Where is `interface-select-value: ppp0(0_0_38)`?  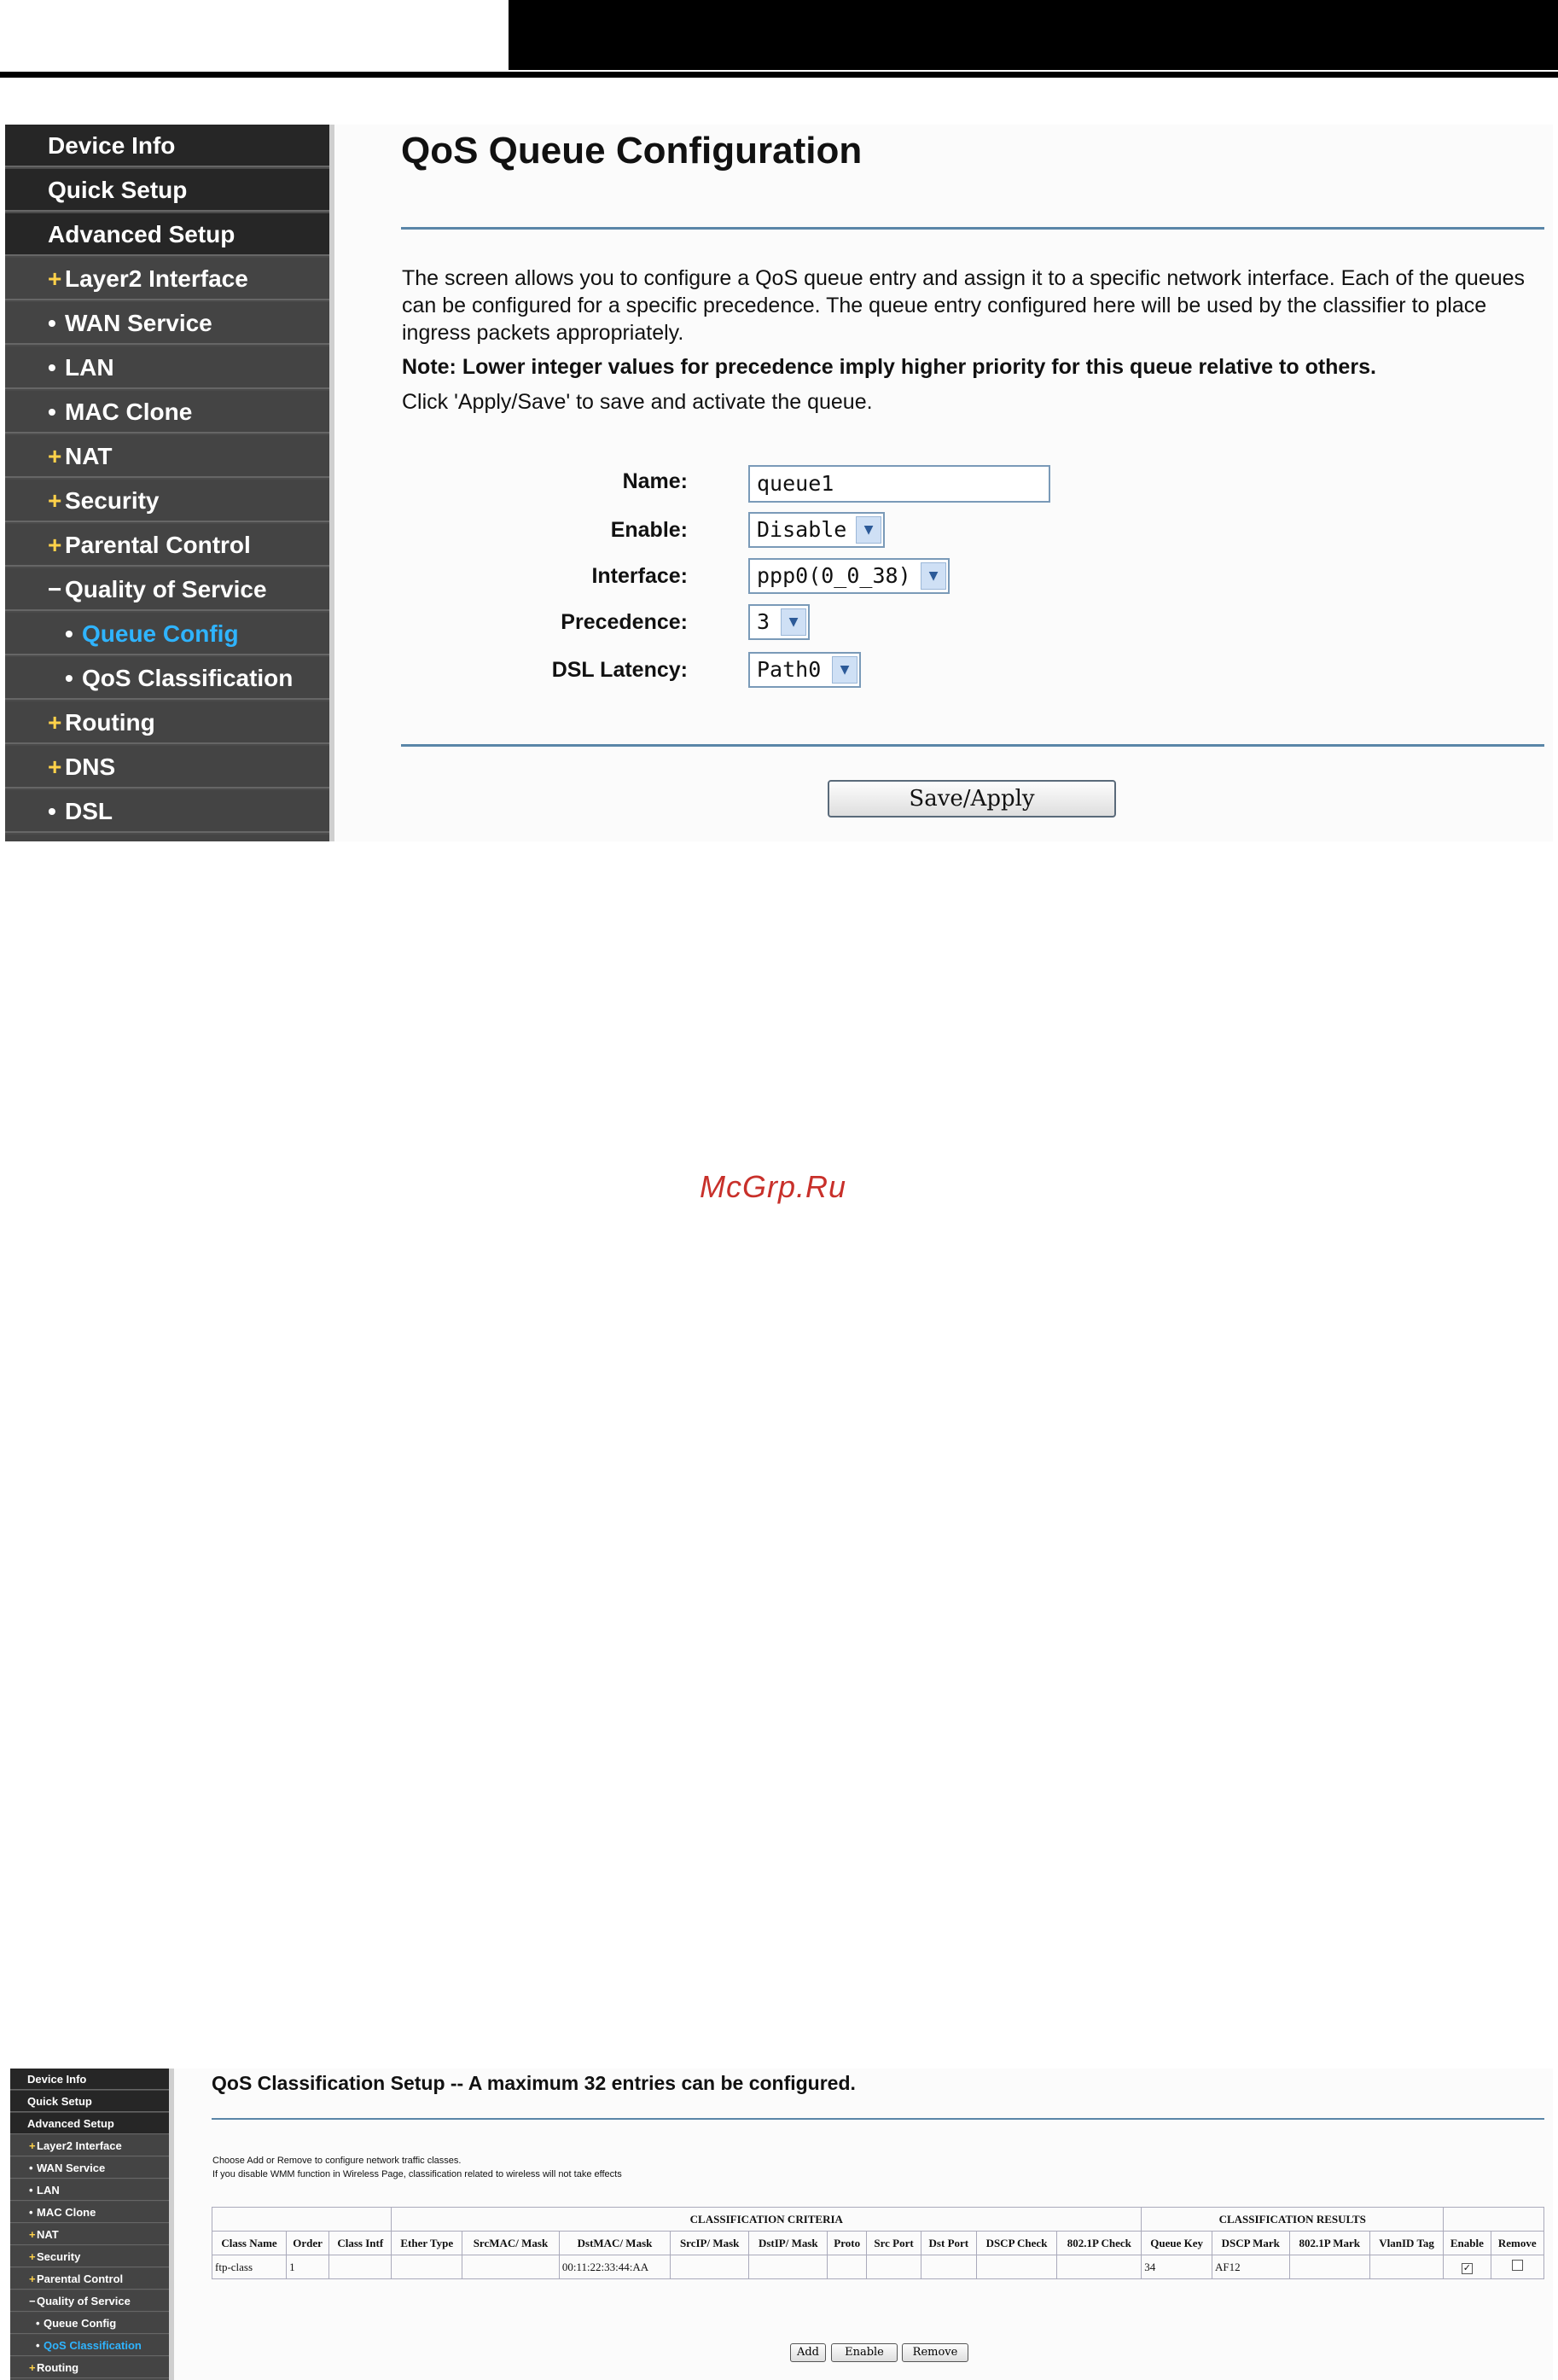 interface-select-value: ppp0(0_0_38) is located at coordinates (834, 576).